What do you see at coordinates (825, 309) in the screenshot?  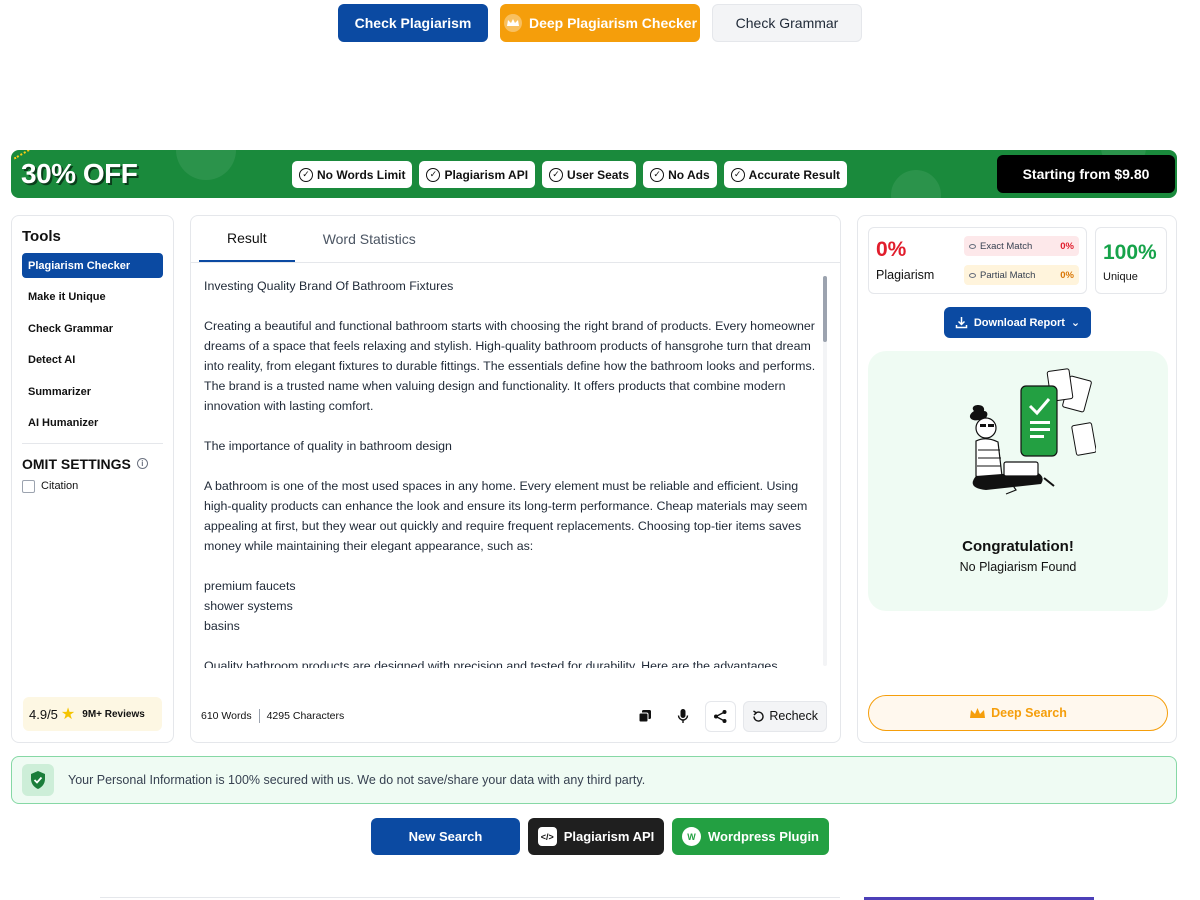 I see `scroll-thumb` at bounding box center [825, 309].